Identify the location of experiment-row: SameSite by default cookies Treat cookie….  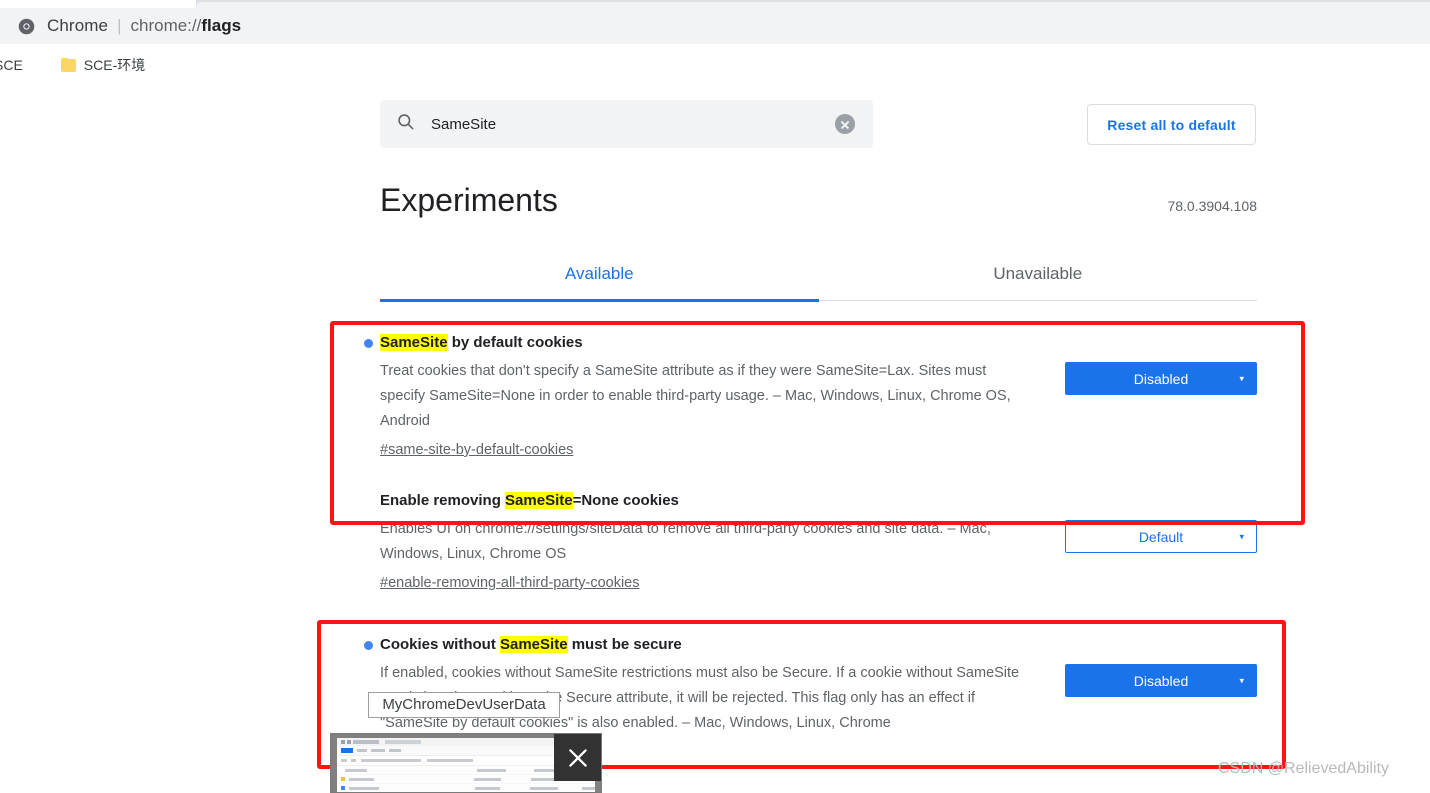
(810, 413).